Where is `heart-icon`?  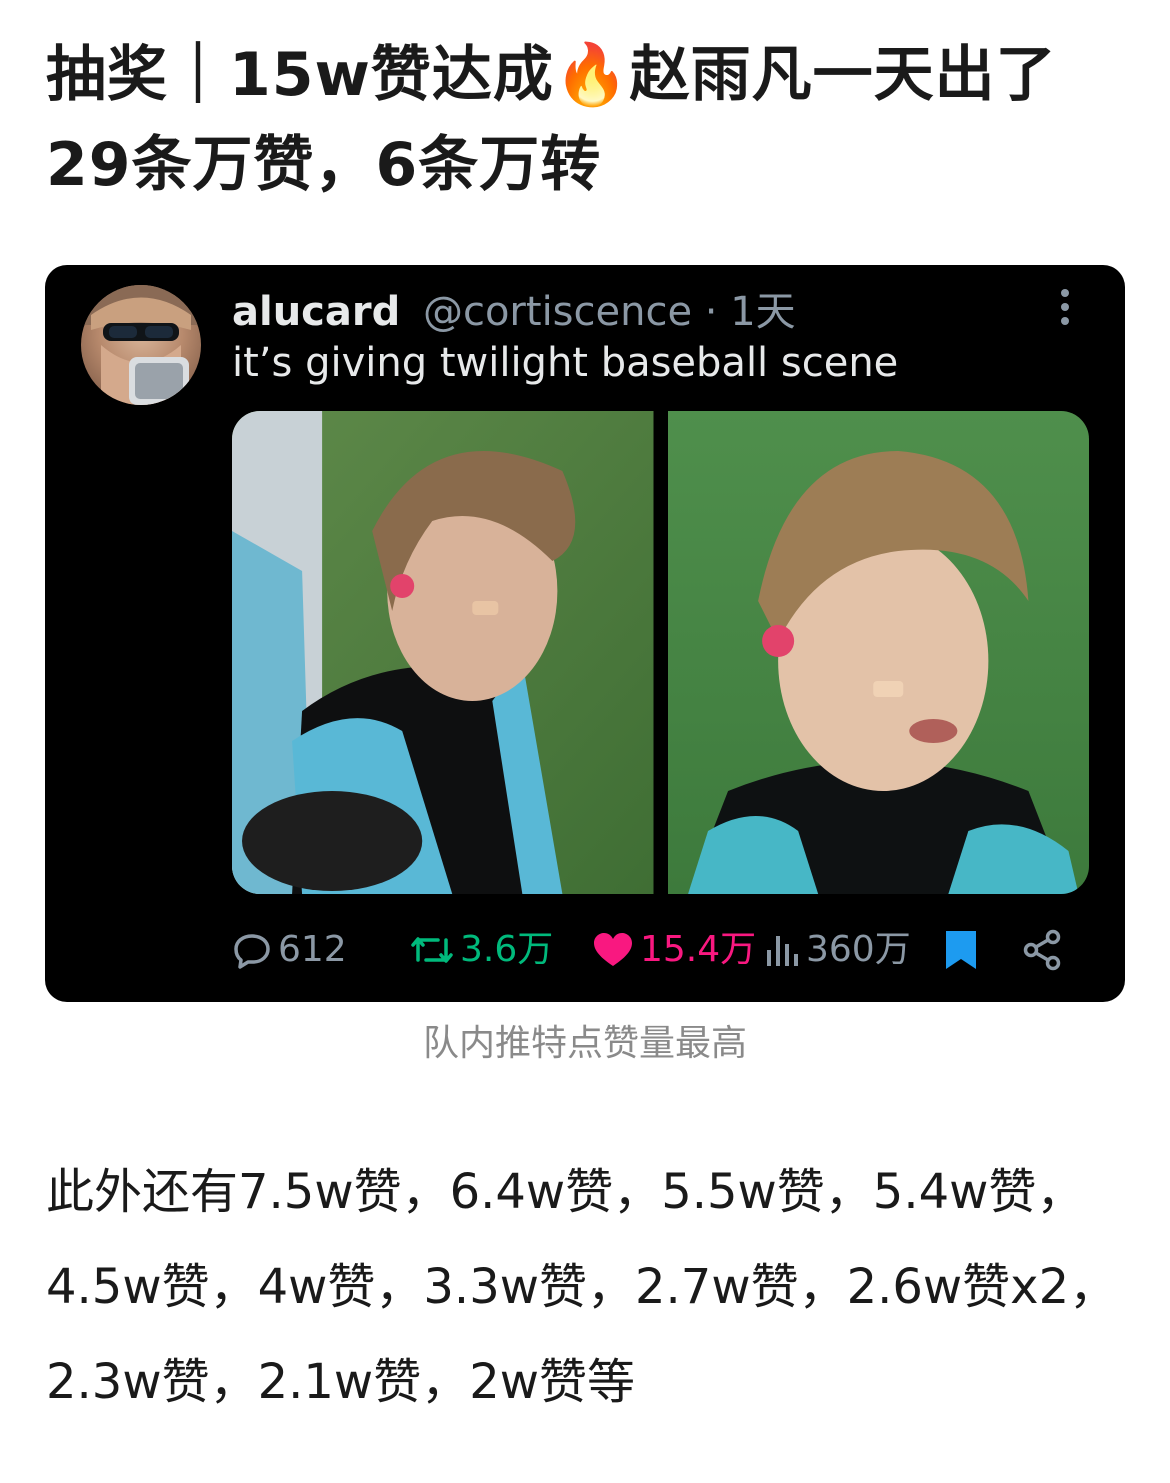 heart-icon is located at coordinates (613, 949).